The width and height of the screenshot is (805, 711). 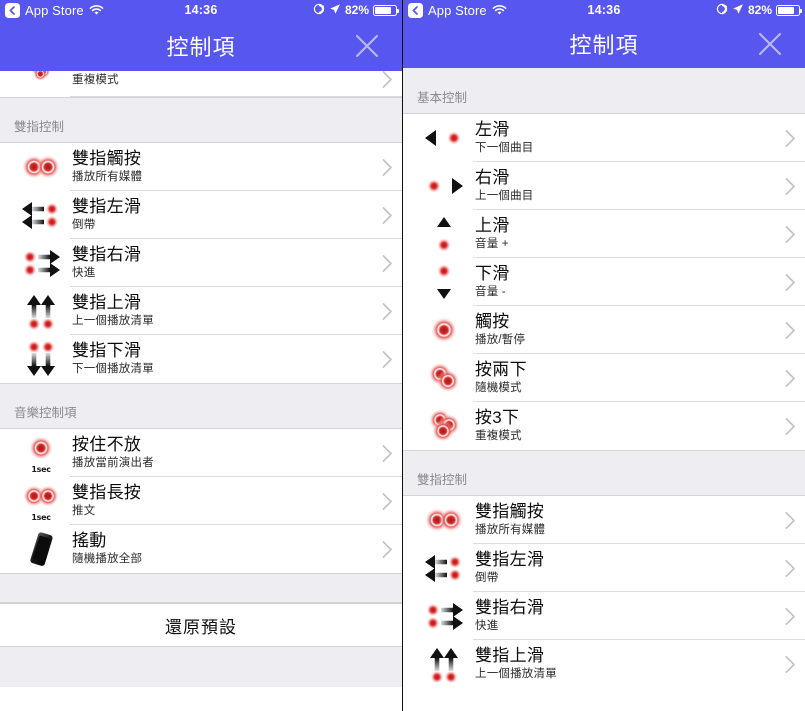 What do you see at coordinates (624, 378) in the screenshot?
I see `list-item-text: 按兩下 隨機模式` at bounding box center [624, 378].